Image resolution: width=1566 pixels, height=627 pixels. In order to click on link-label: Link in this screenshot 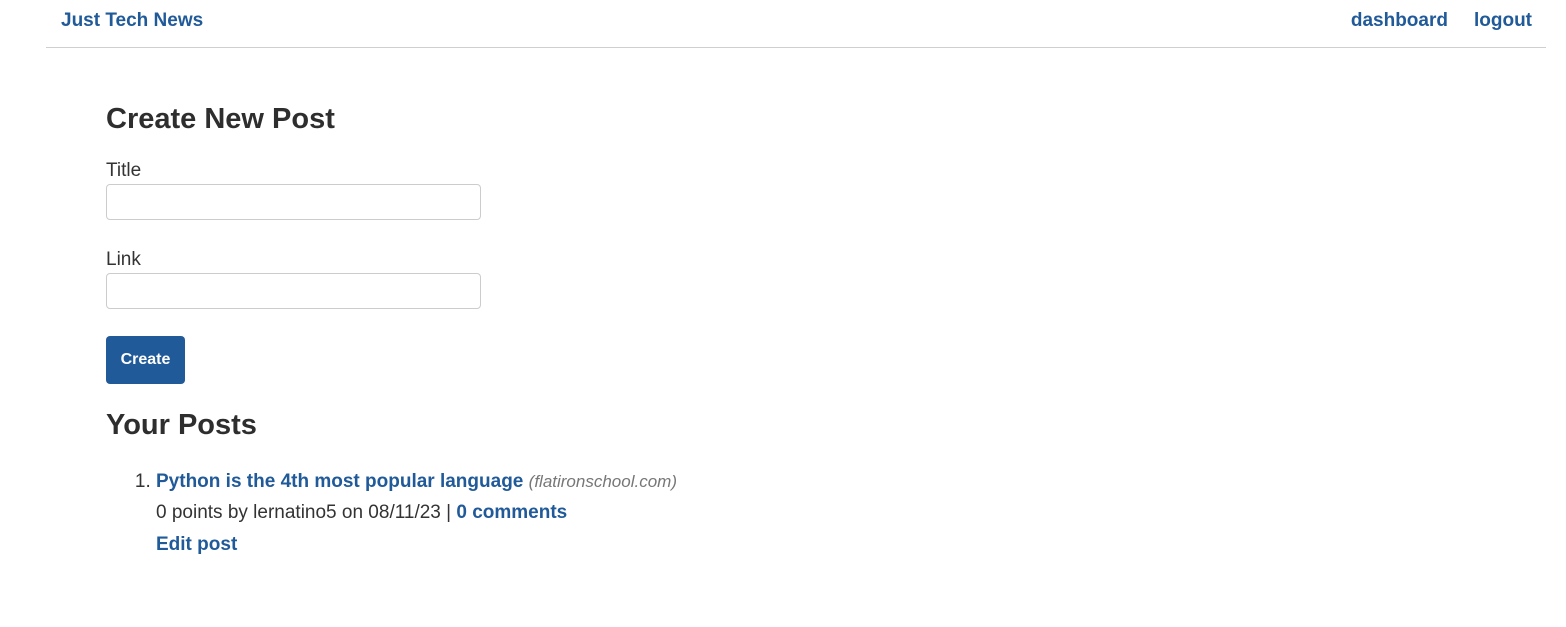, I will do `click(123, 259)`.